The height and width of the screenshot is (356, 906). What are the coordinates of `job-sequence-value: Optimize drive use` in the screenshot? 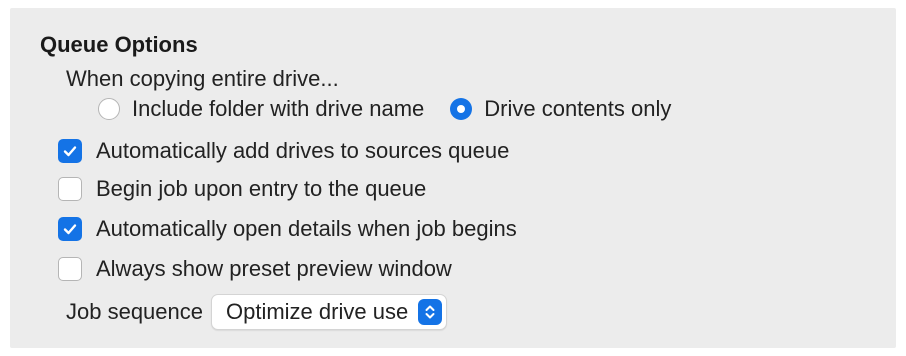 It's located at (317, 311).